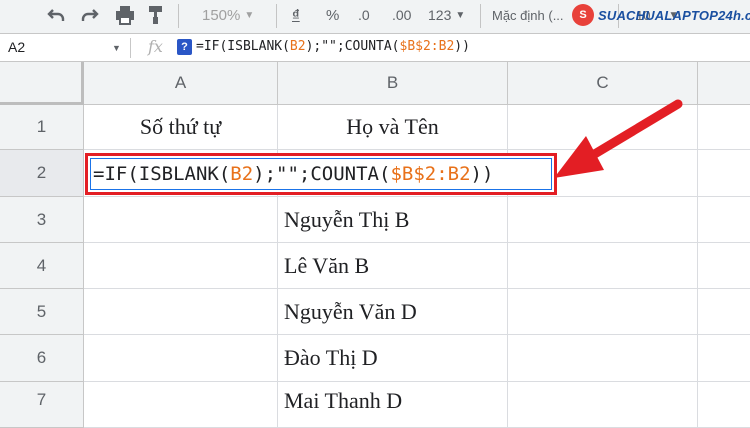 The image size is (750, 428). Describe the element at coordinates (184, 47) in the screenshot. I see `formula-help-icon: ?` at that location.